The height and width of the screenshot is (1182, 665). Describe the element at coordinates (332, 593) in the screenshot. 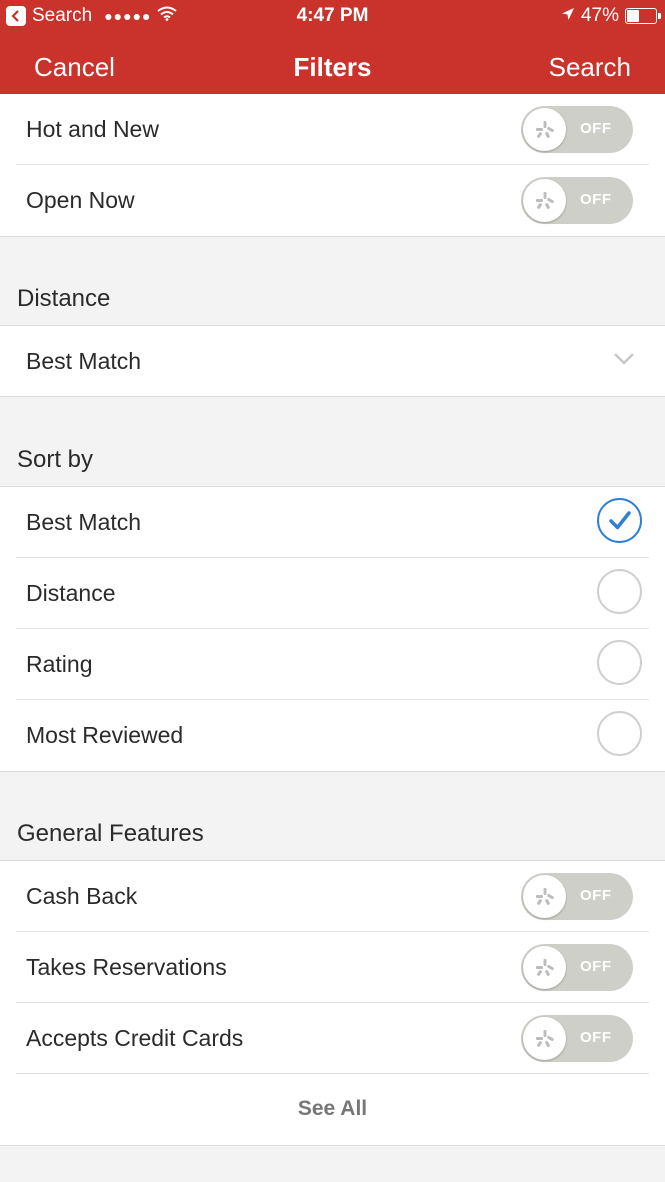

I see `sort-option-distance: Distance` at that location.